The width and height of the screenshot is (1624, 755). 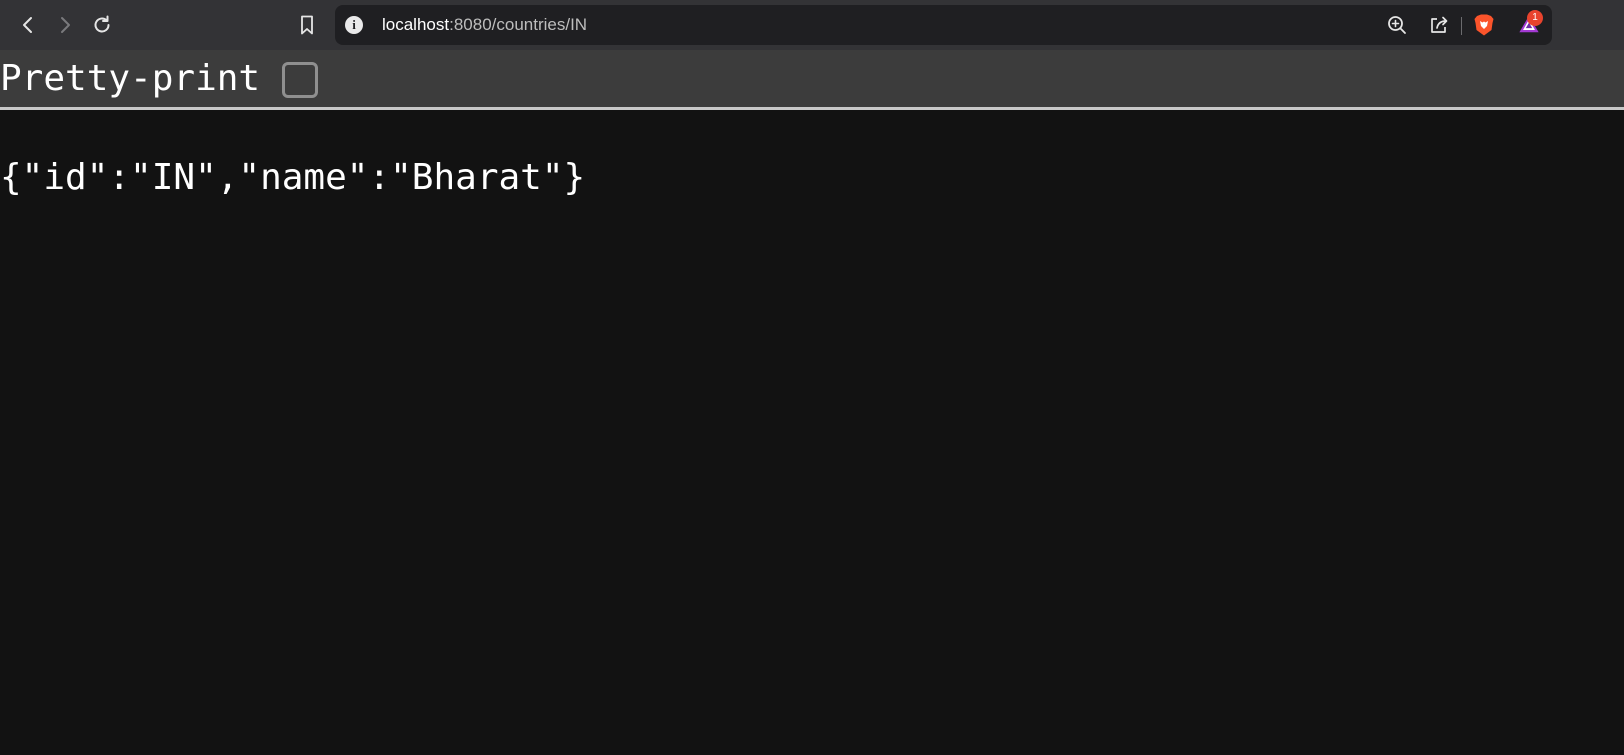 What do you see at coordinates (943, 25) in the screenshot?
I see `address-bar: i localhost:8080/countries/IN` at bounding box center [943, 25].